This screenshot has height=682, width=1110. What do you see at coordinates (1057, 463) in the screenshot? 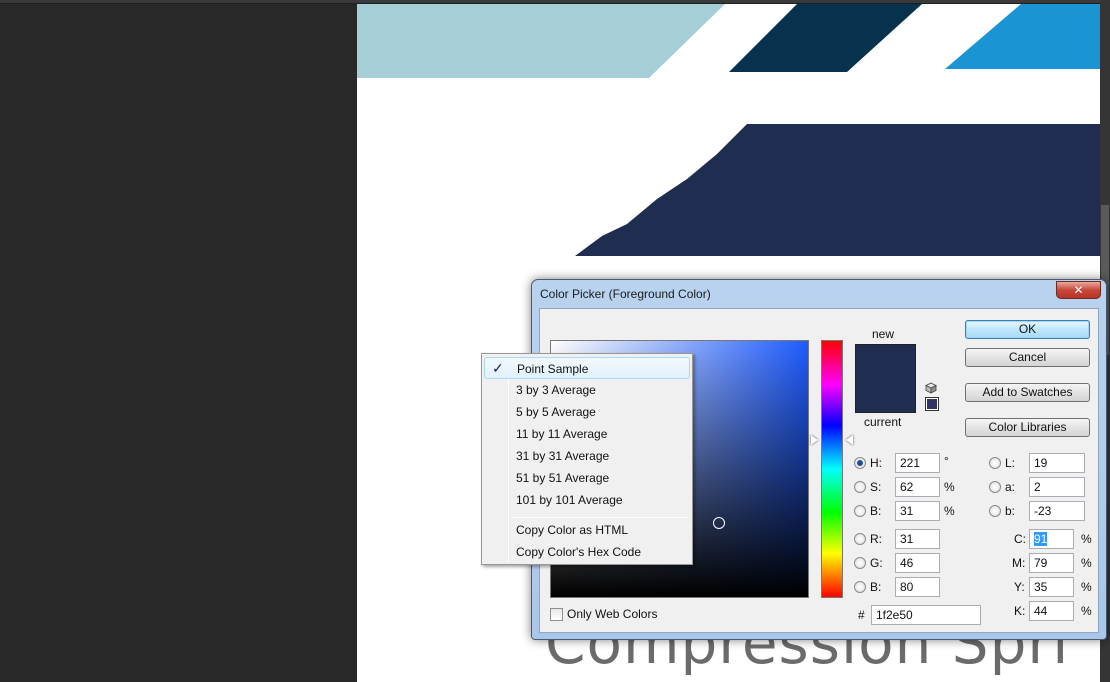
I see `lab-l-input: 19` at bounding box center [1057, 463].